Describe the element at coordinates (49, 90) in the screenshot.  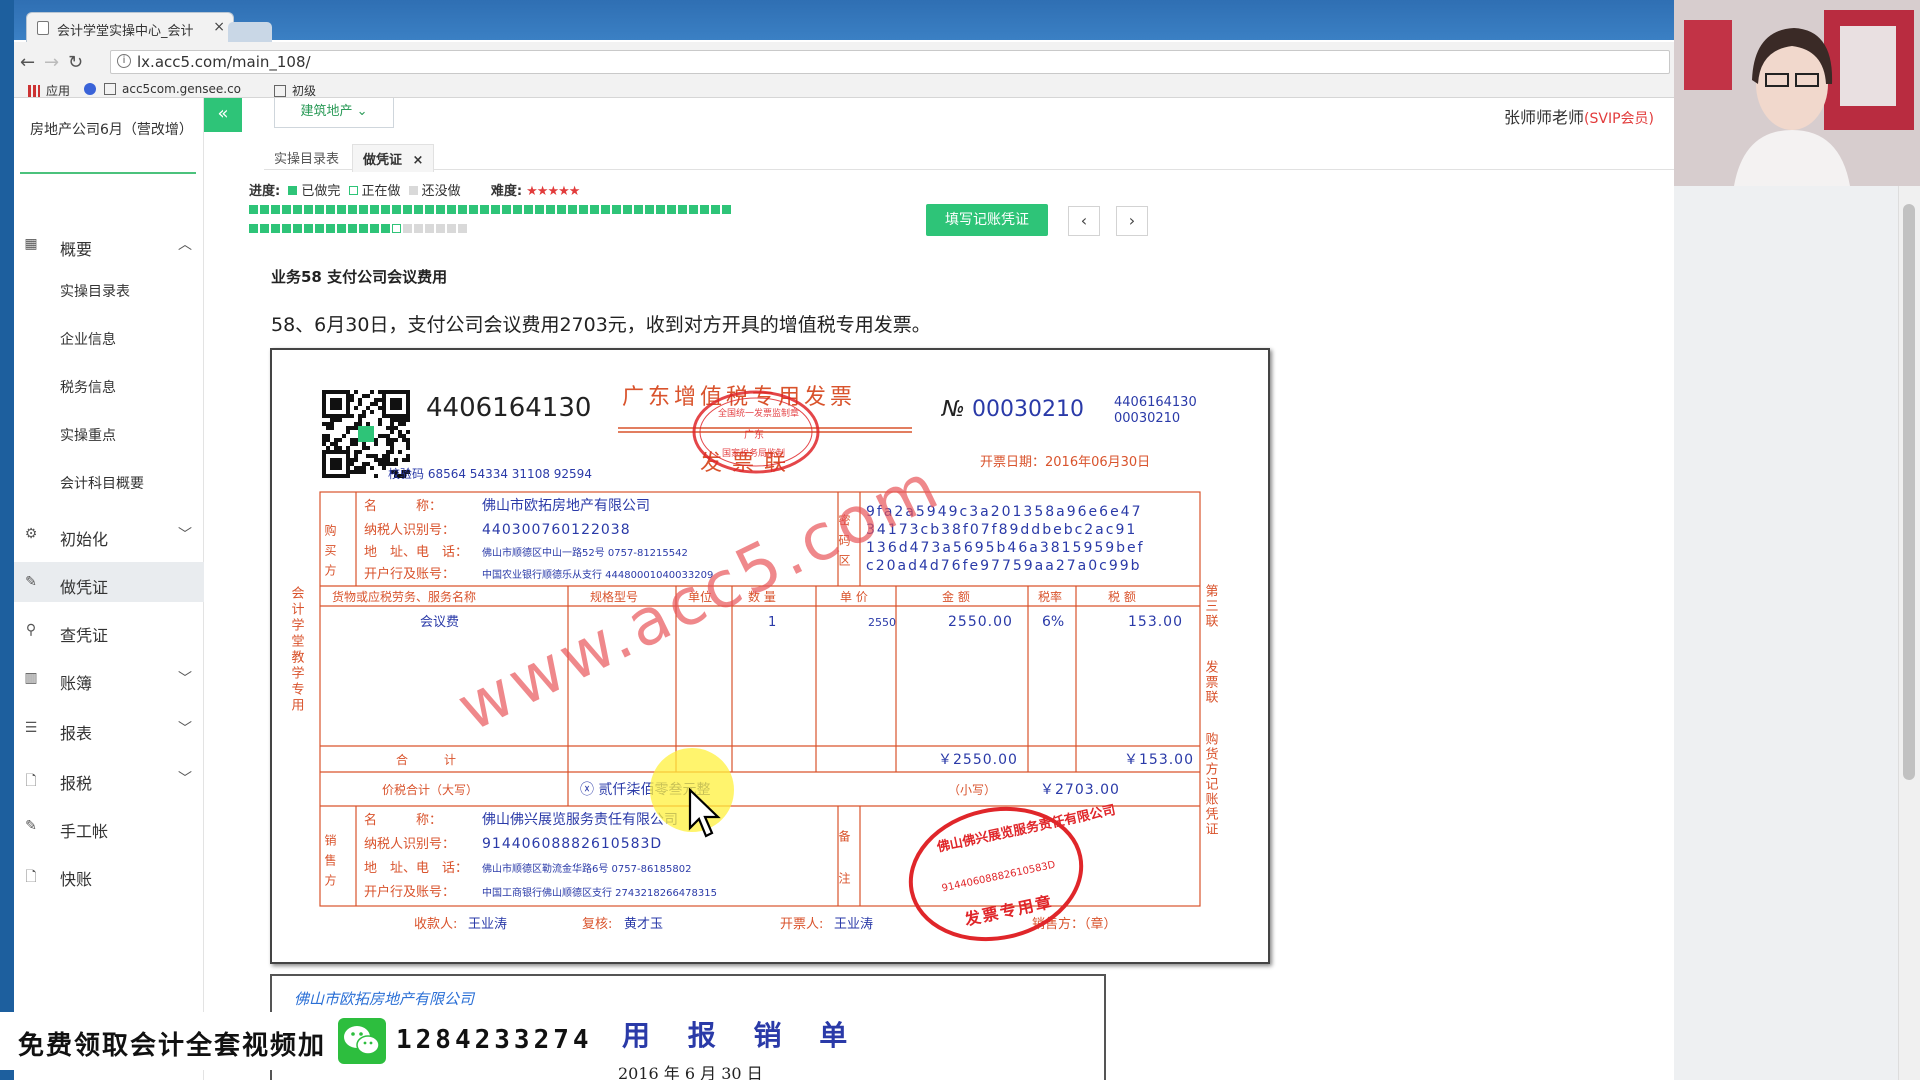
I see `bookmark-apps: 应用` at that location.